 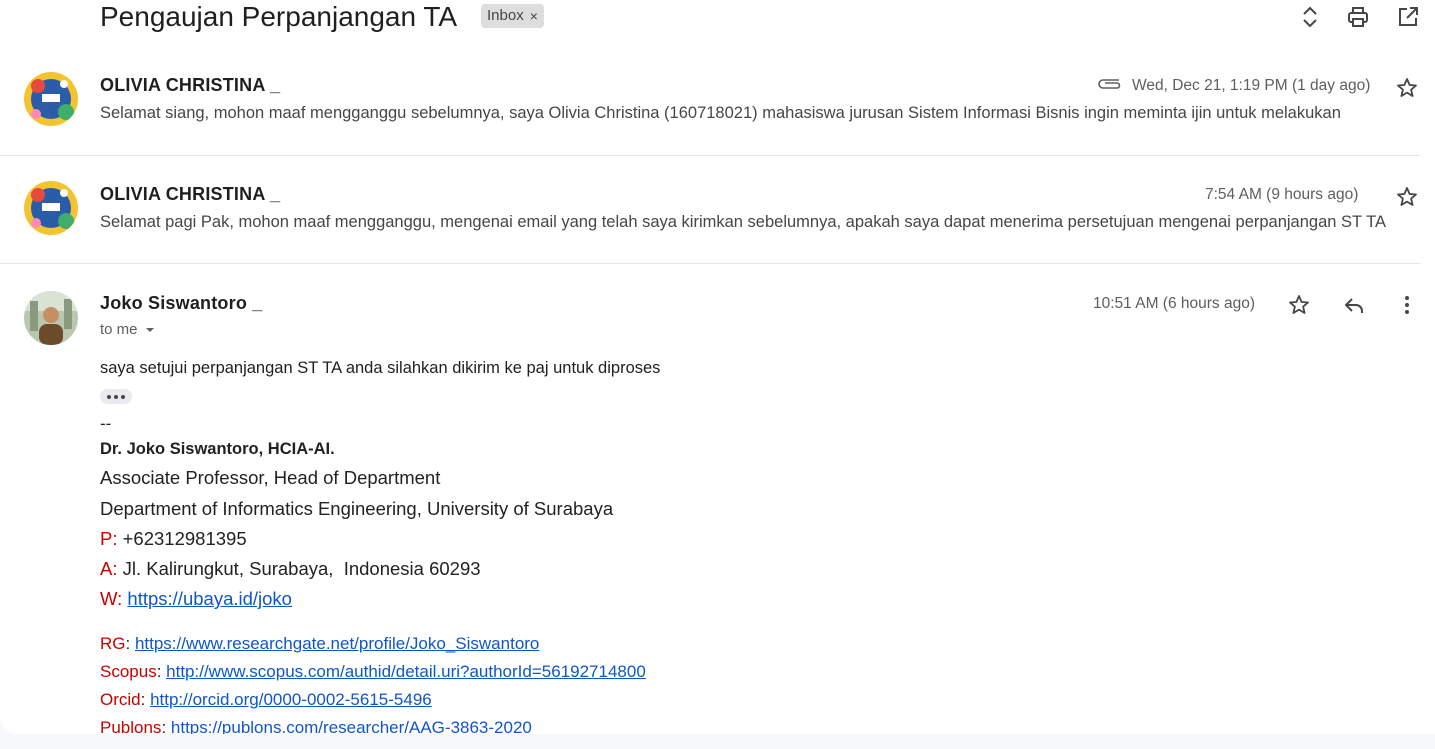 What do you see at coordinates (1354, 305) in the screenshot?
I see `reply-icon` at bounding box center [1354, 305].